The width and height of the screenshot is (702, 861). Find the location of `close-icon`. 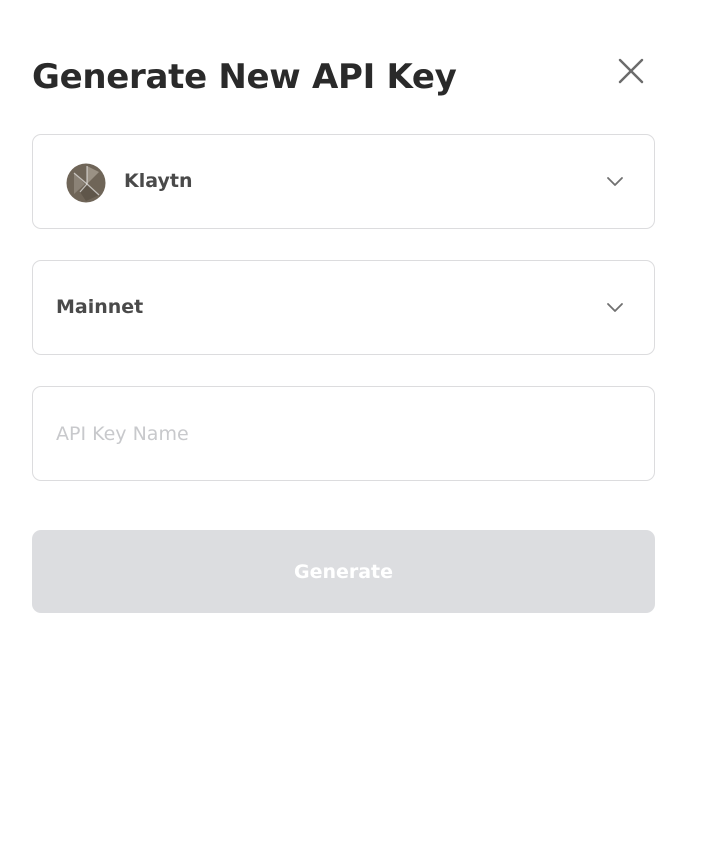

close-icon is located at coordinates (631, 73).